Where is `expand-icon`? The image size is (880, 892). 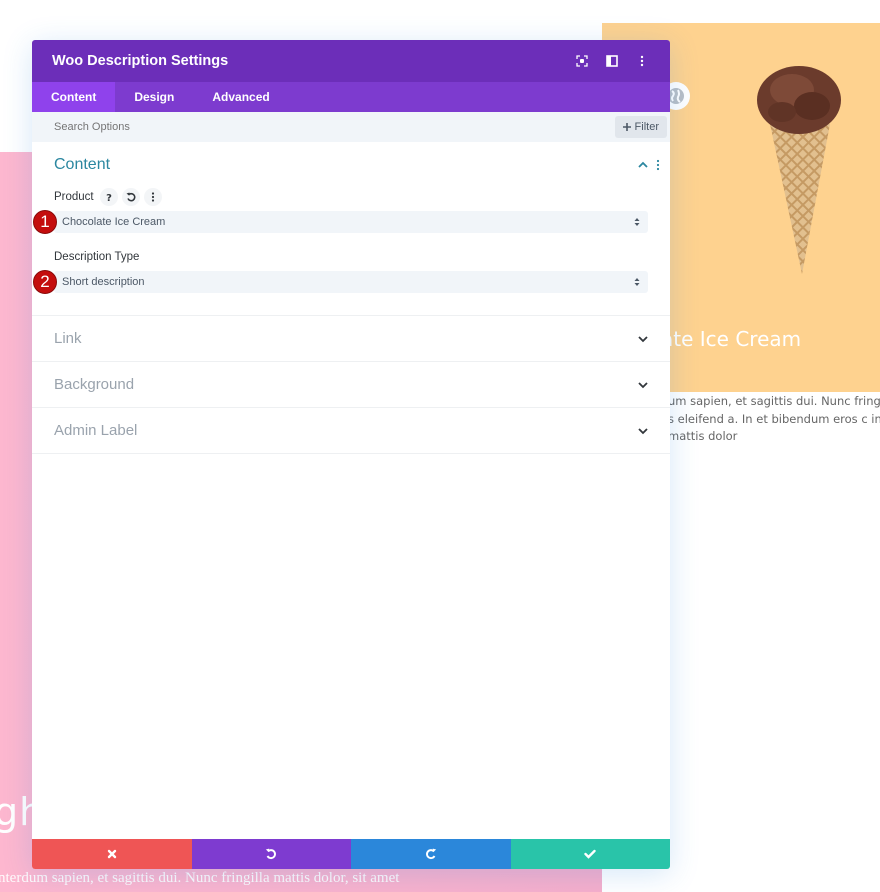
expand-icon is located at coordinates (582, 61).